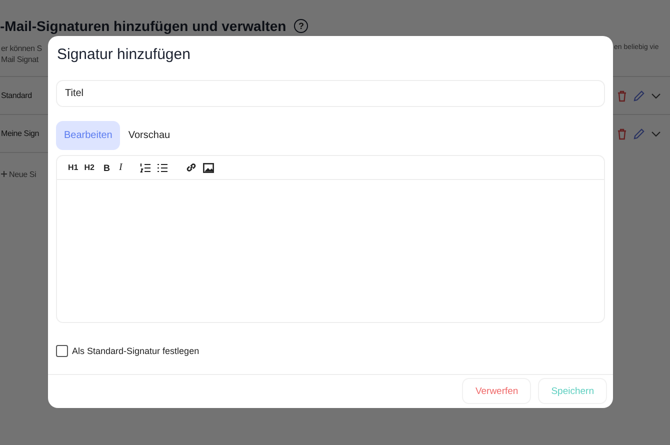 The height and width of the screenshot is (445, 670). I want to click on title-input: Titel, so click(330, 93).